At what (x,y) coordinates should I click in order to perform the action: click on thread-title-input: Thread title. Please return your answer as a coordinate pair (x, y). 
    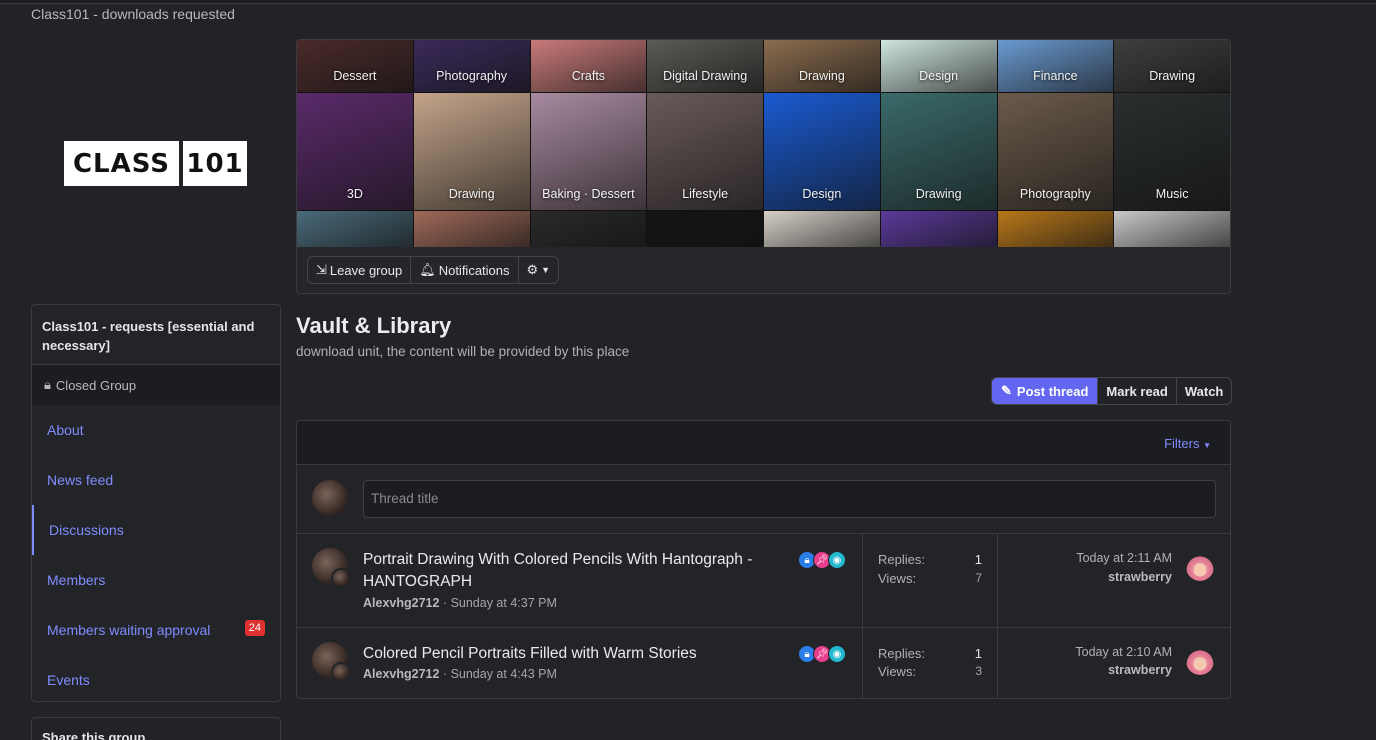
    Looking at the image, I should click on (789, 499).